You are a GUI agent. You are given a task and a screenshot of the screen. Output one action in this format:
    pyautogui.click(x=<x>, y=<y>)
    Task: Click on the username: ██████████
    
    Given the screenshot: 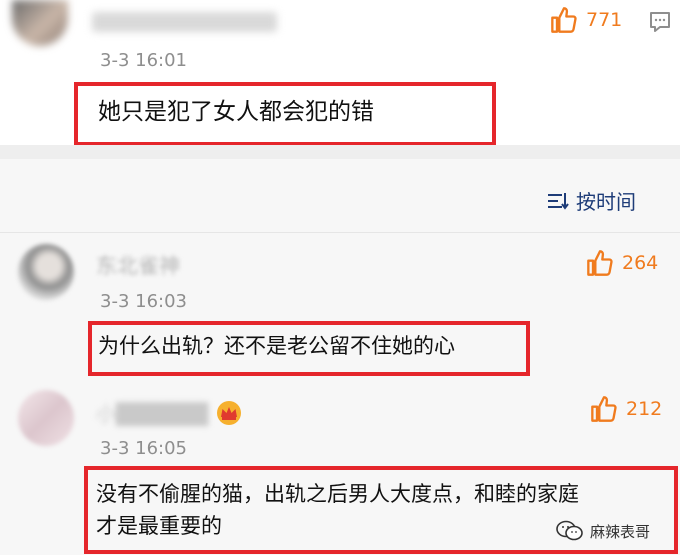 What is the action you would take?
    pyautogui.click(x=184, y=22)
    